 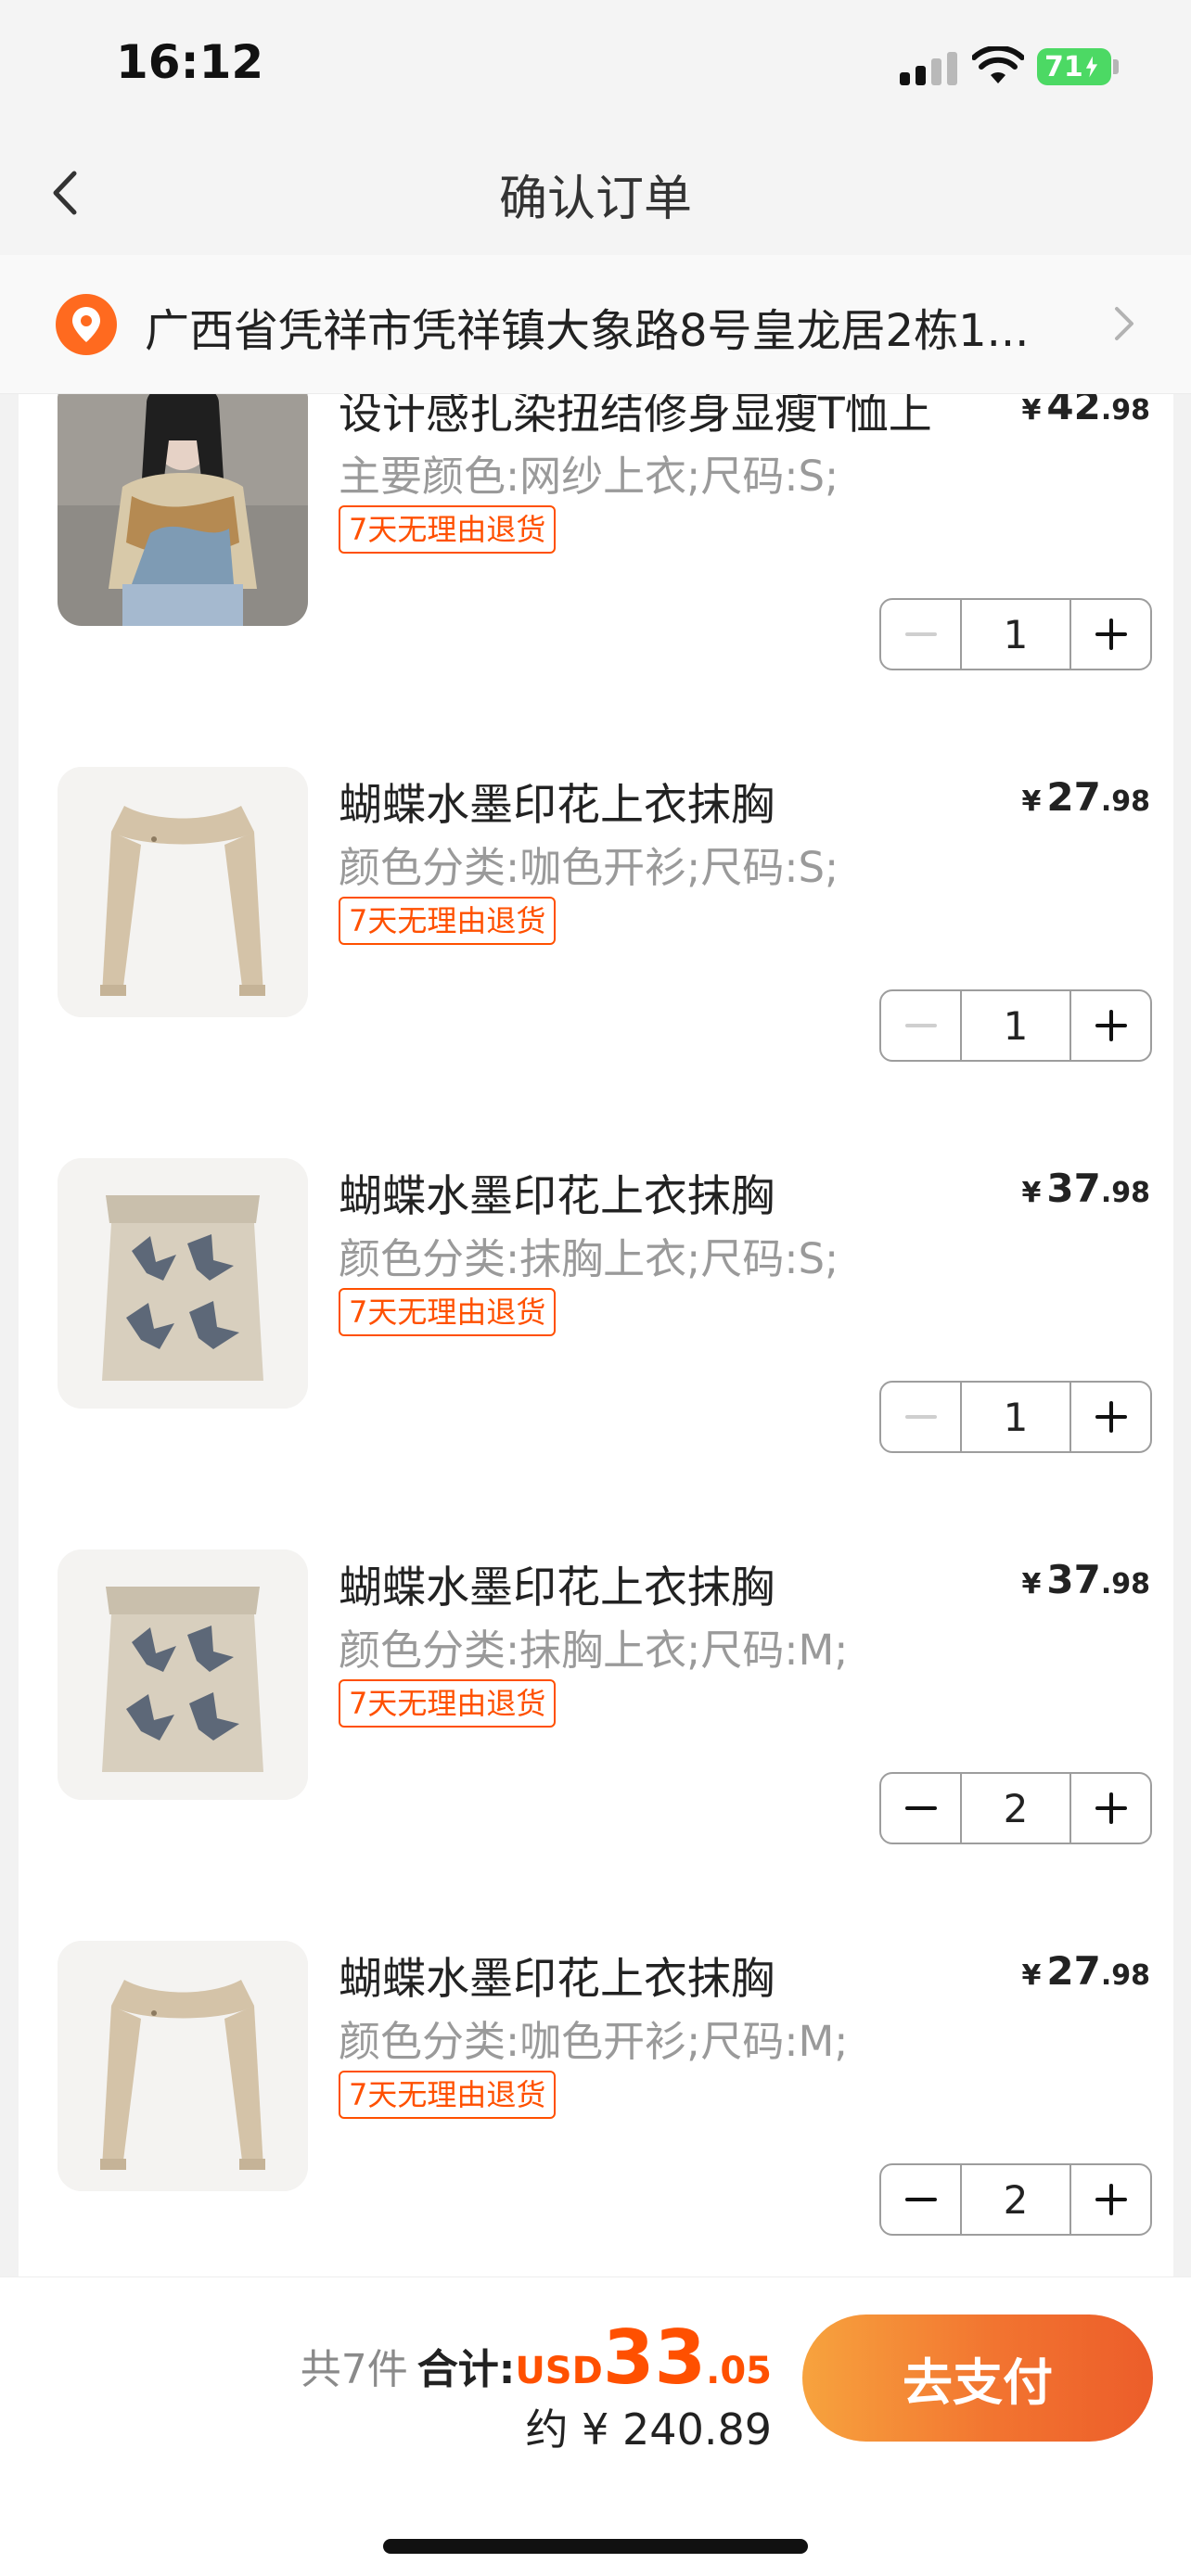 What do you see at coordinates (190, 62) in the screenshot?
I see `status-time: 16:12` at bounding box center [190, 62].